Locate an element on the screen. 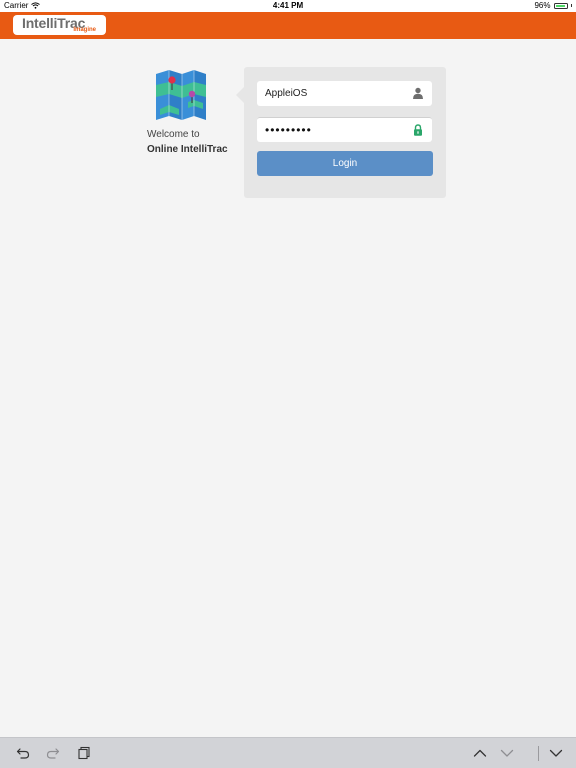 This screenshot has width=576, height=768. chevron-down-icon is located at coordinates (507, 753).